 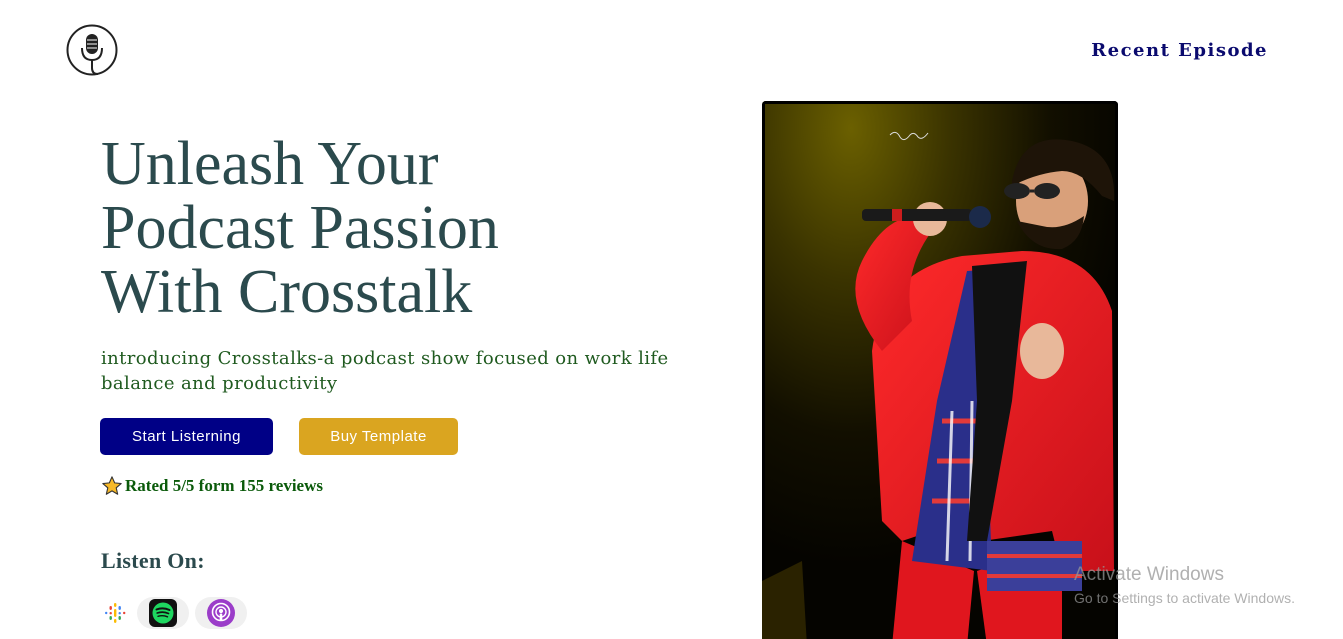 What do you see at coordinates (186, 436) in the screenshot?
I see `start-listening-button: Start Listerning` at bounding box center [186, 436].